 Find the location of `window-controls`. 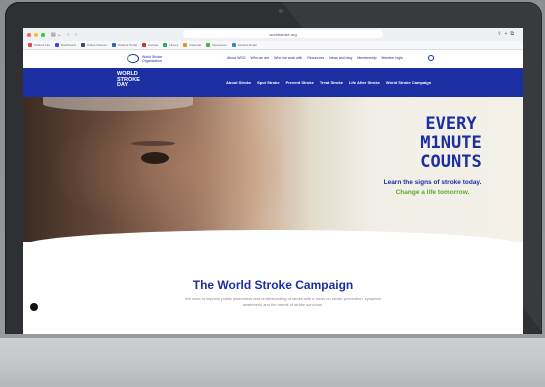

window-controls is located at coordinates (36, 34).